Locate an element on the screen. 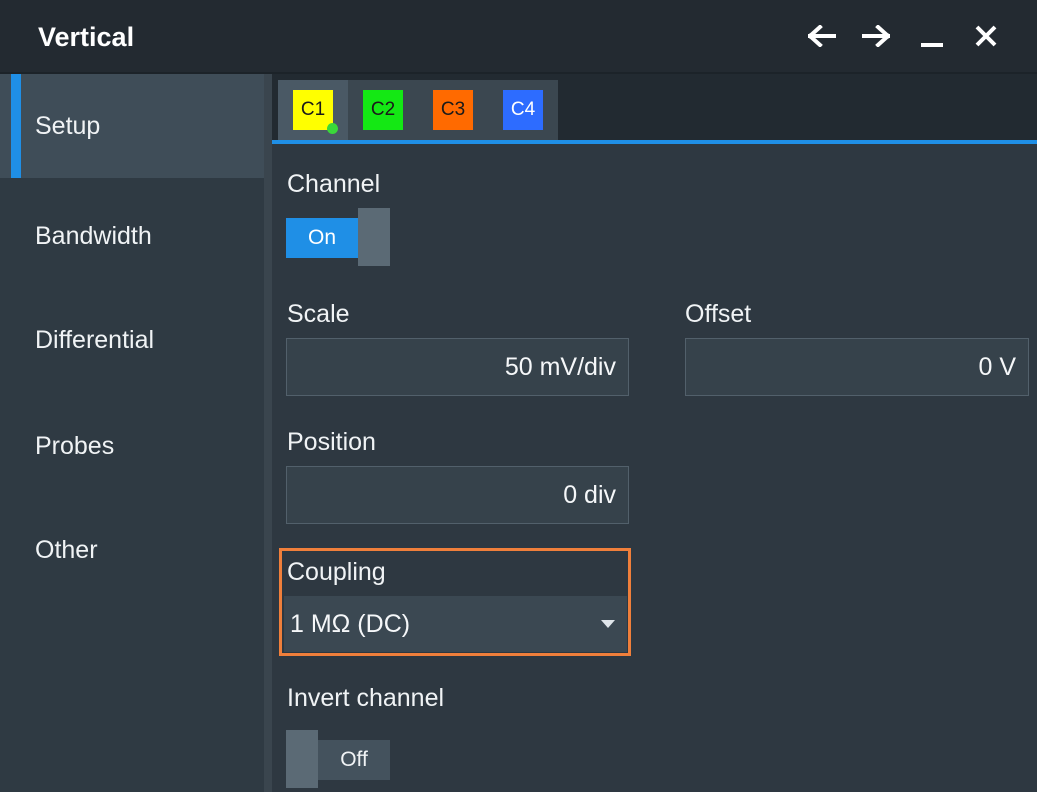 The width and height of the screenshot is (1037, 792). sidebar-item-setup: Setup is located at coordinates (132, 126).